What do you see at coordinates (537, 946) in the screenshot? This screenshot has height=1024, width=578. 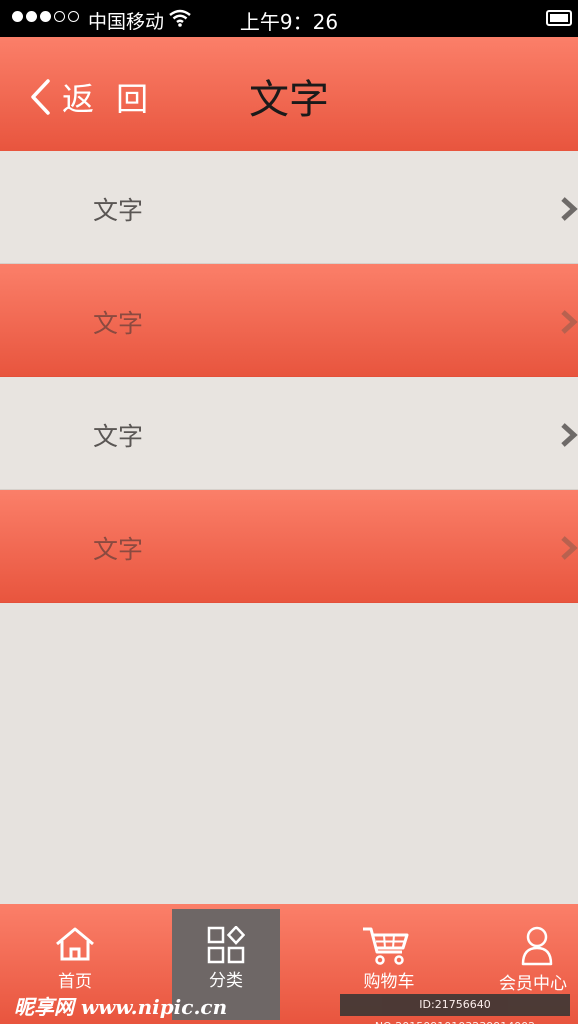 I see `user-icon` at bounding box center [537, 946].